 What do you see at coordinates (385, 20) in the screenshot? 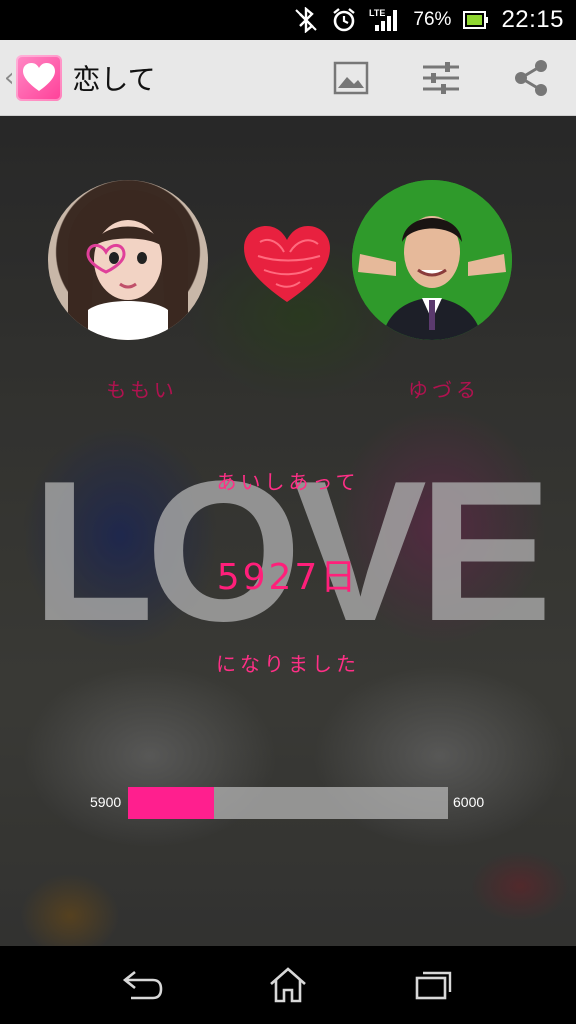
I see `lte-signal-icon: LTE` at bounding box center [385, 20].